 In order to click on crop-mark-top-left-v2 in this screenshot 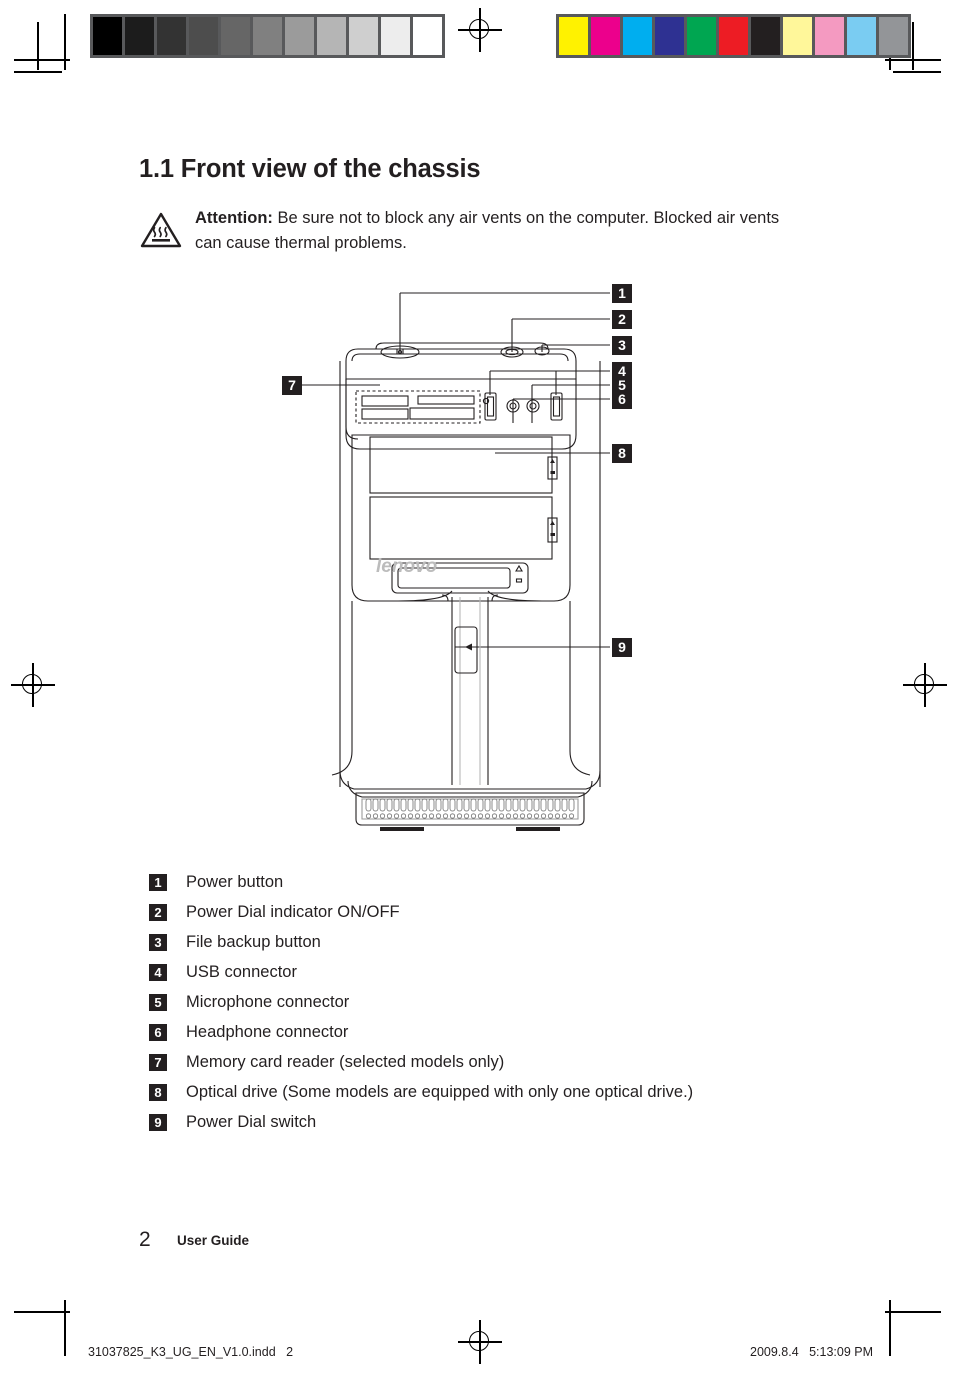, I will do `click(38, 46)`.